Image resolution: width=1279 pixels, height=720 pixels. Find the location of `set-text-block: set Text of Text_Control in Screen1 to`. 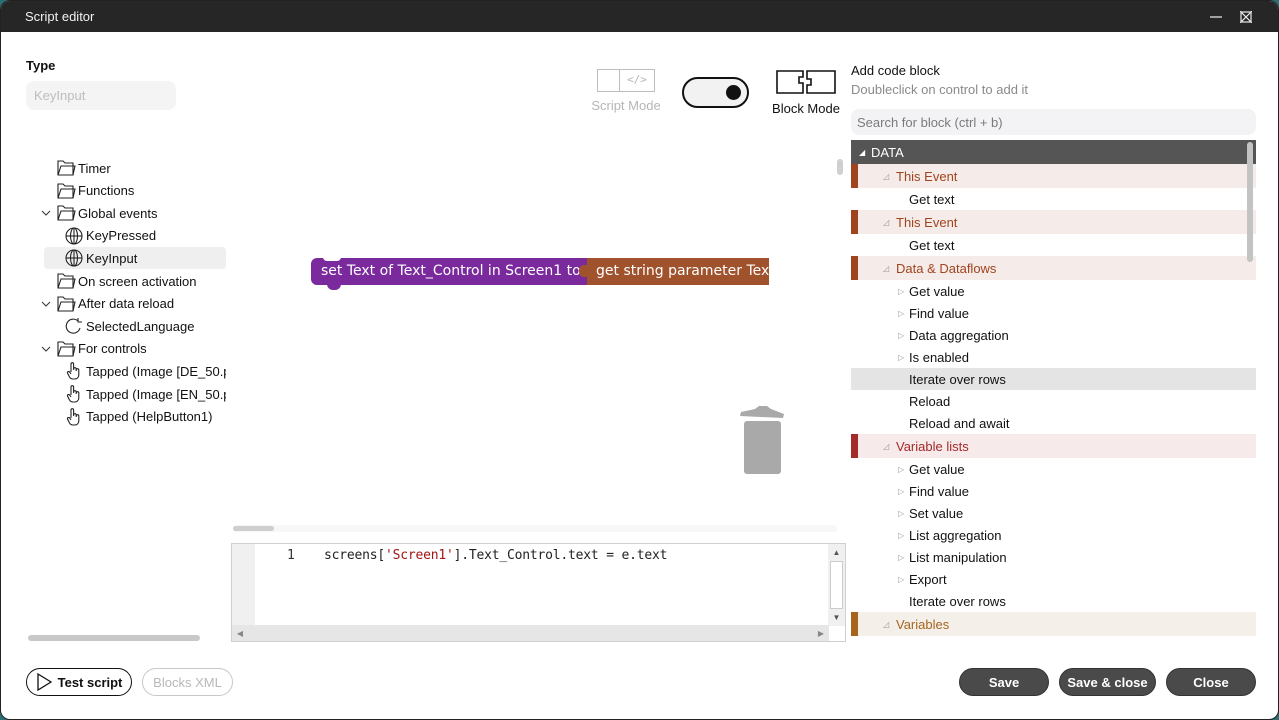

set-text-block: set Text of Text_Control in Screen1 to is located at coordinates (449, 273).